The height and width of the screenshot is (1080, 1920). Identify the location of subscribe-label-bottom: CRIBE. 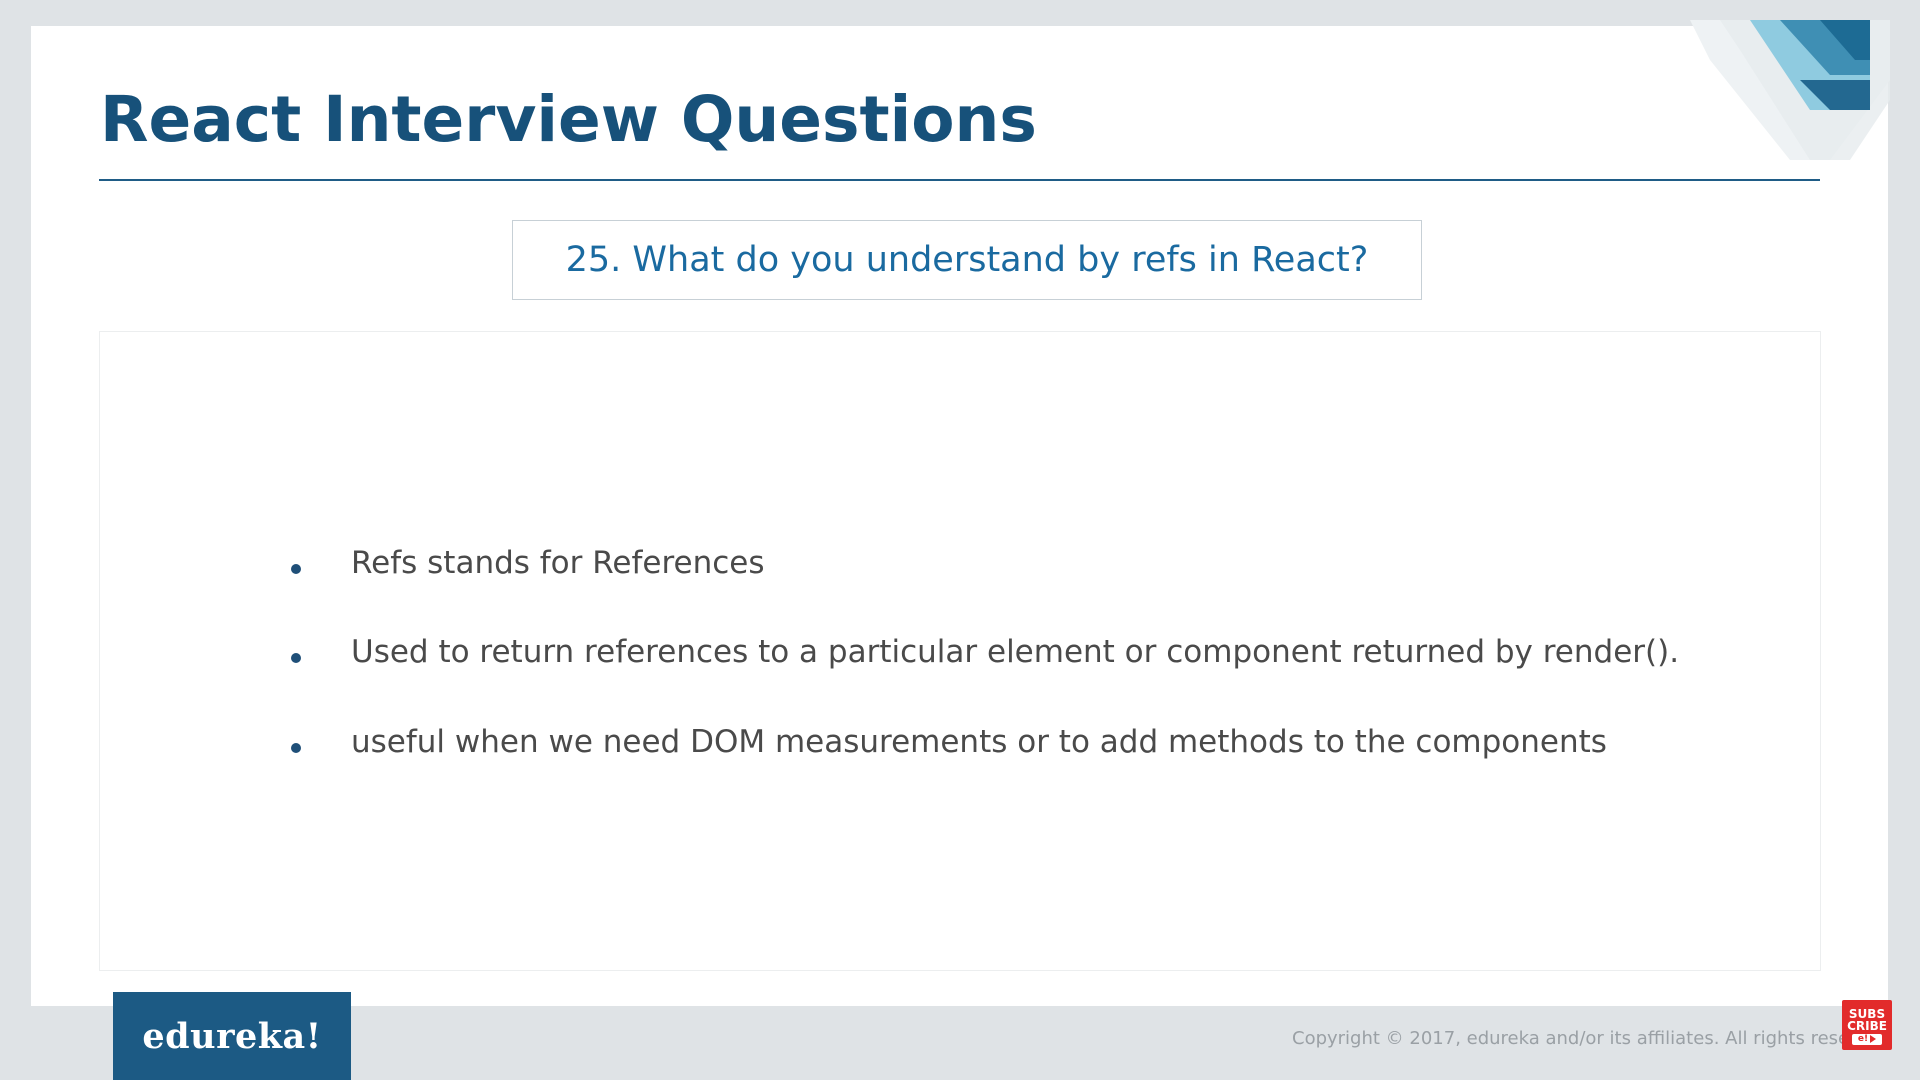
(1867, 1025).